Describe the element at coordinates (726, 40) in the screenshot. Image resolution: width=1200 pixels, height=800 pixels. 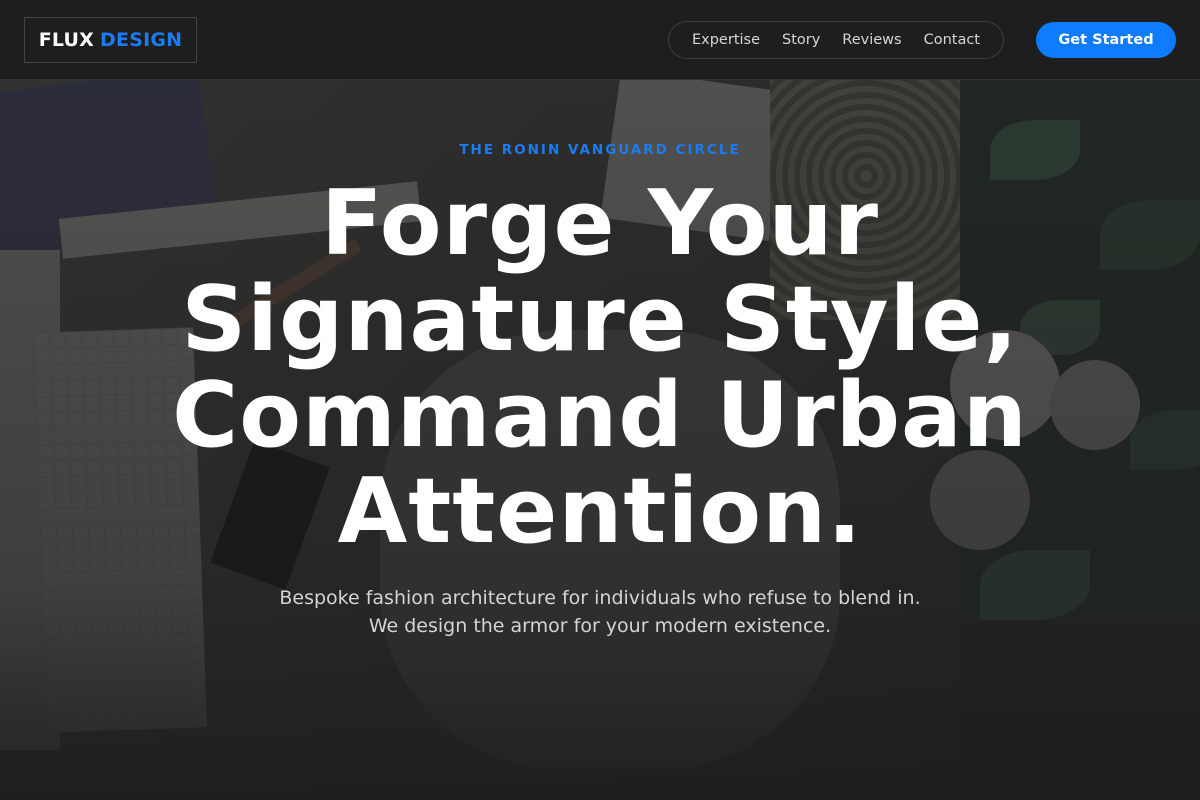
I see `nav-link-expertise: Expertise` at that location.